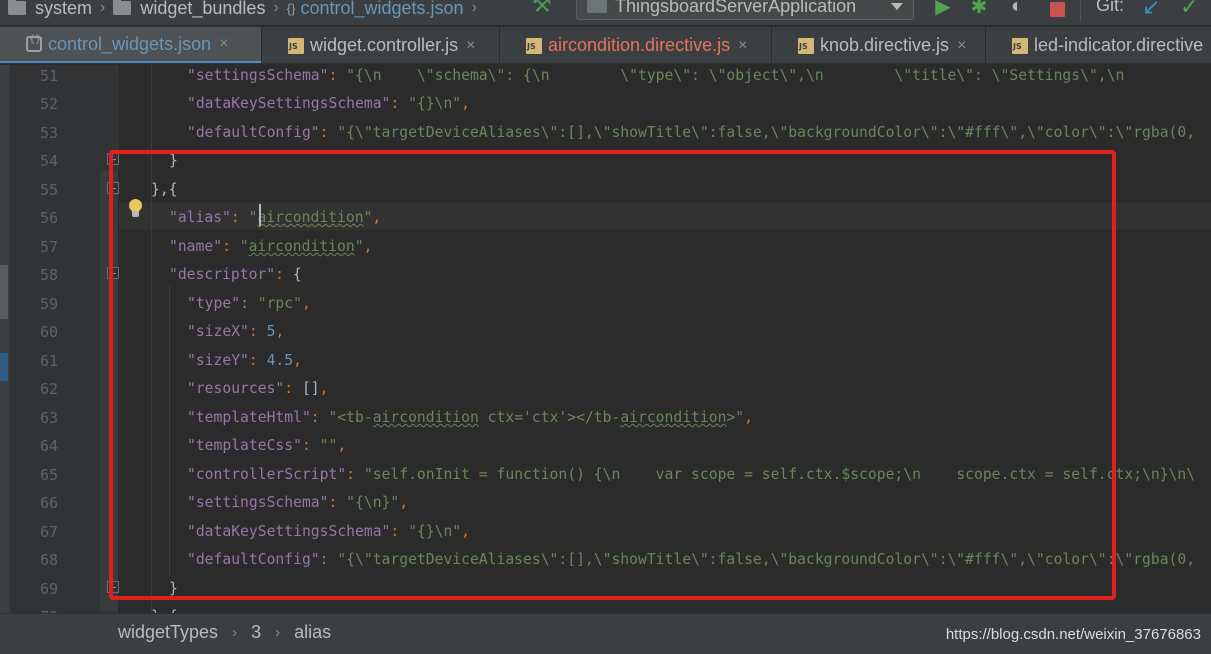  I want to click on line-number: 56, so click(48, 218).